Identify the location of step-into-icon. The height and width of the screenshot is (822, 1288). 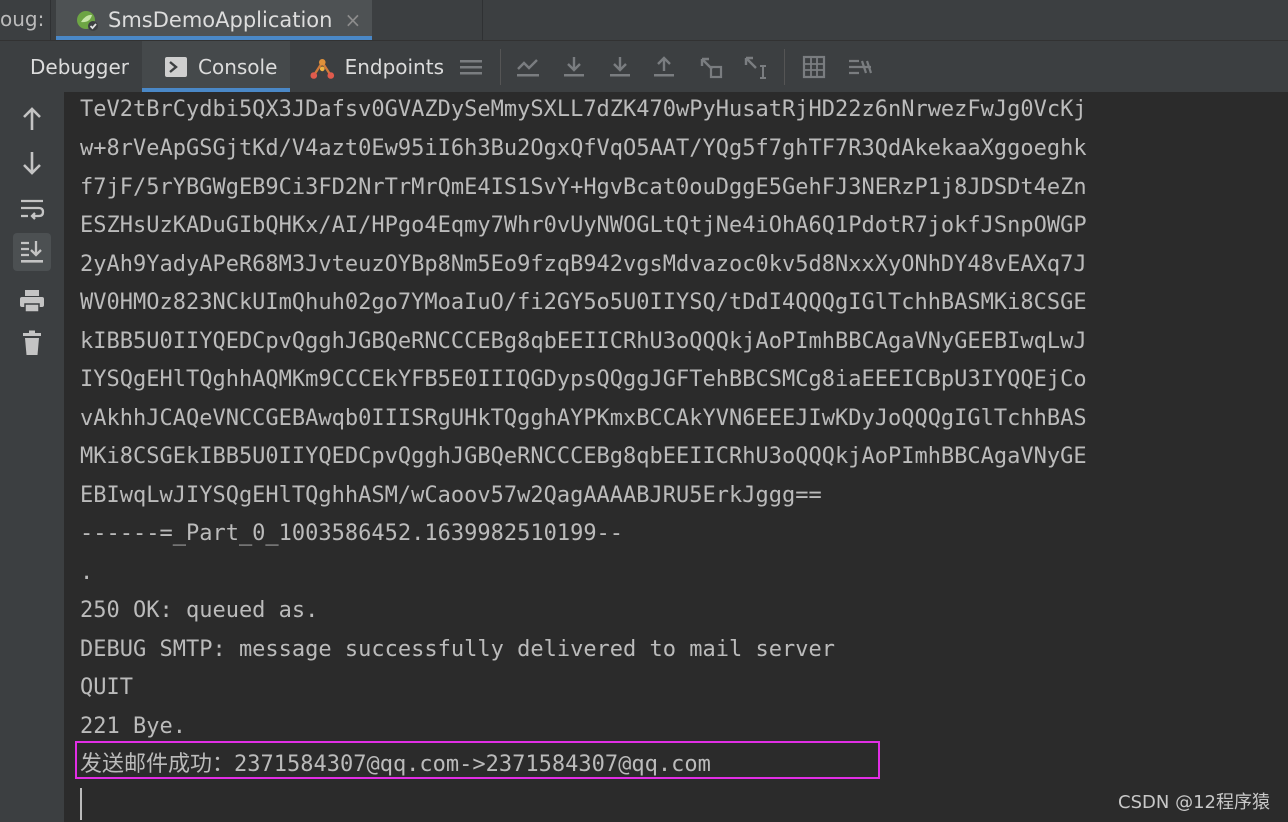
(620, 67).